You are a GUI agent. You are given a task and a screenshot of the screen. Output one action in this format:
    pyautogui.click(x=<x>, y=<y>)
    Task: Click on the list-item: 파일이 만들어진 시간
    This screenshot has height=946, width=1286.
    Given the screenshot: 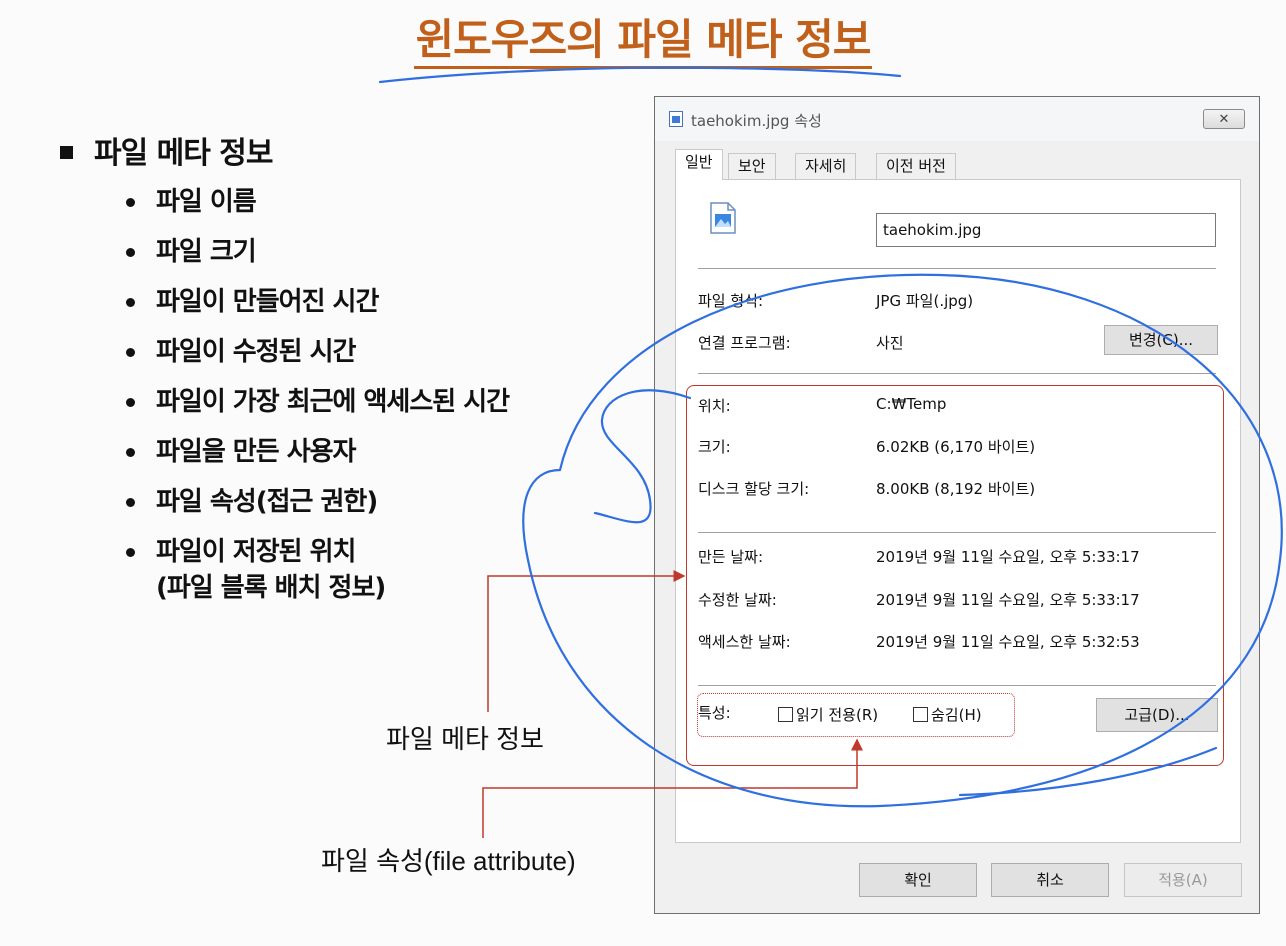 What is the action you would take?
    pyautogui.click(x=340, y=302)
    